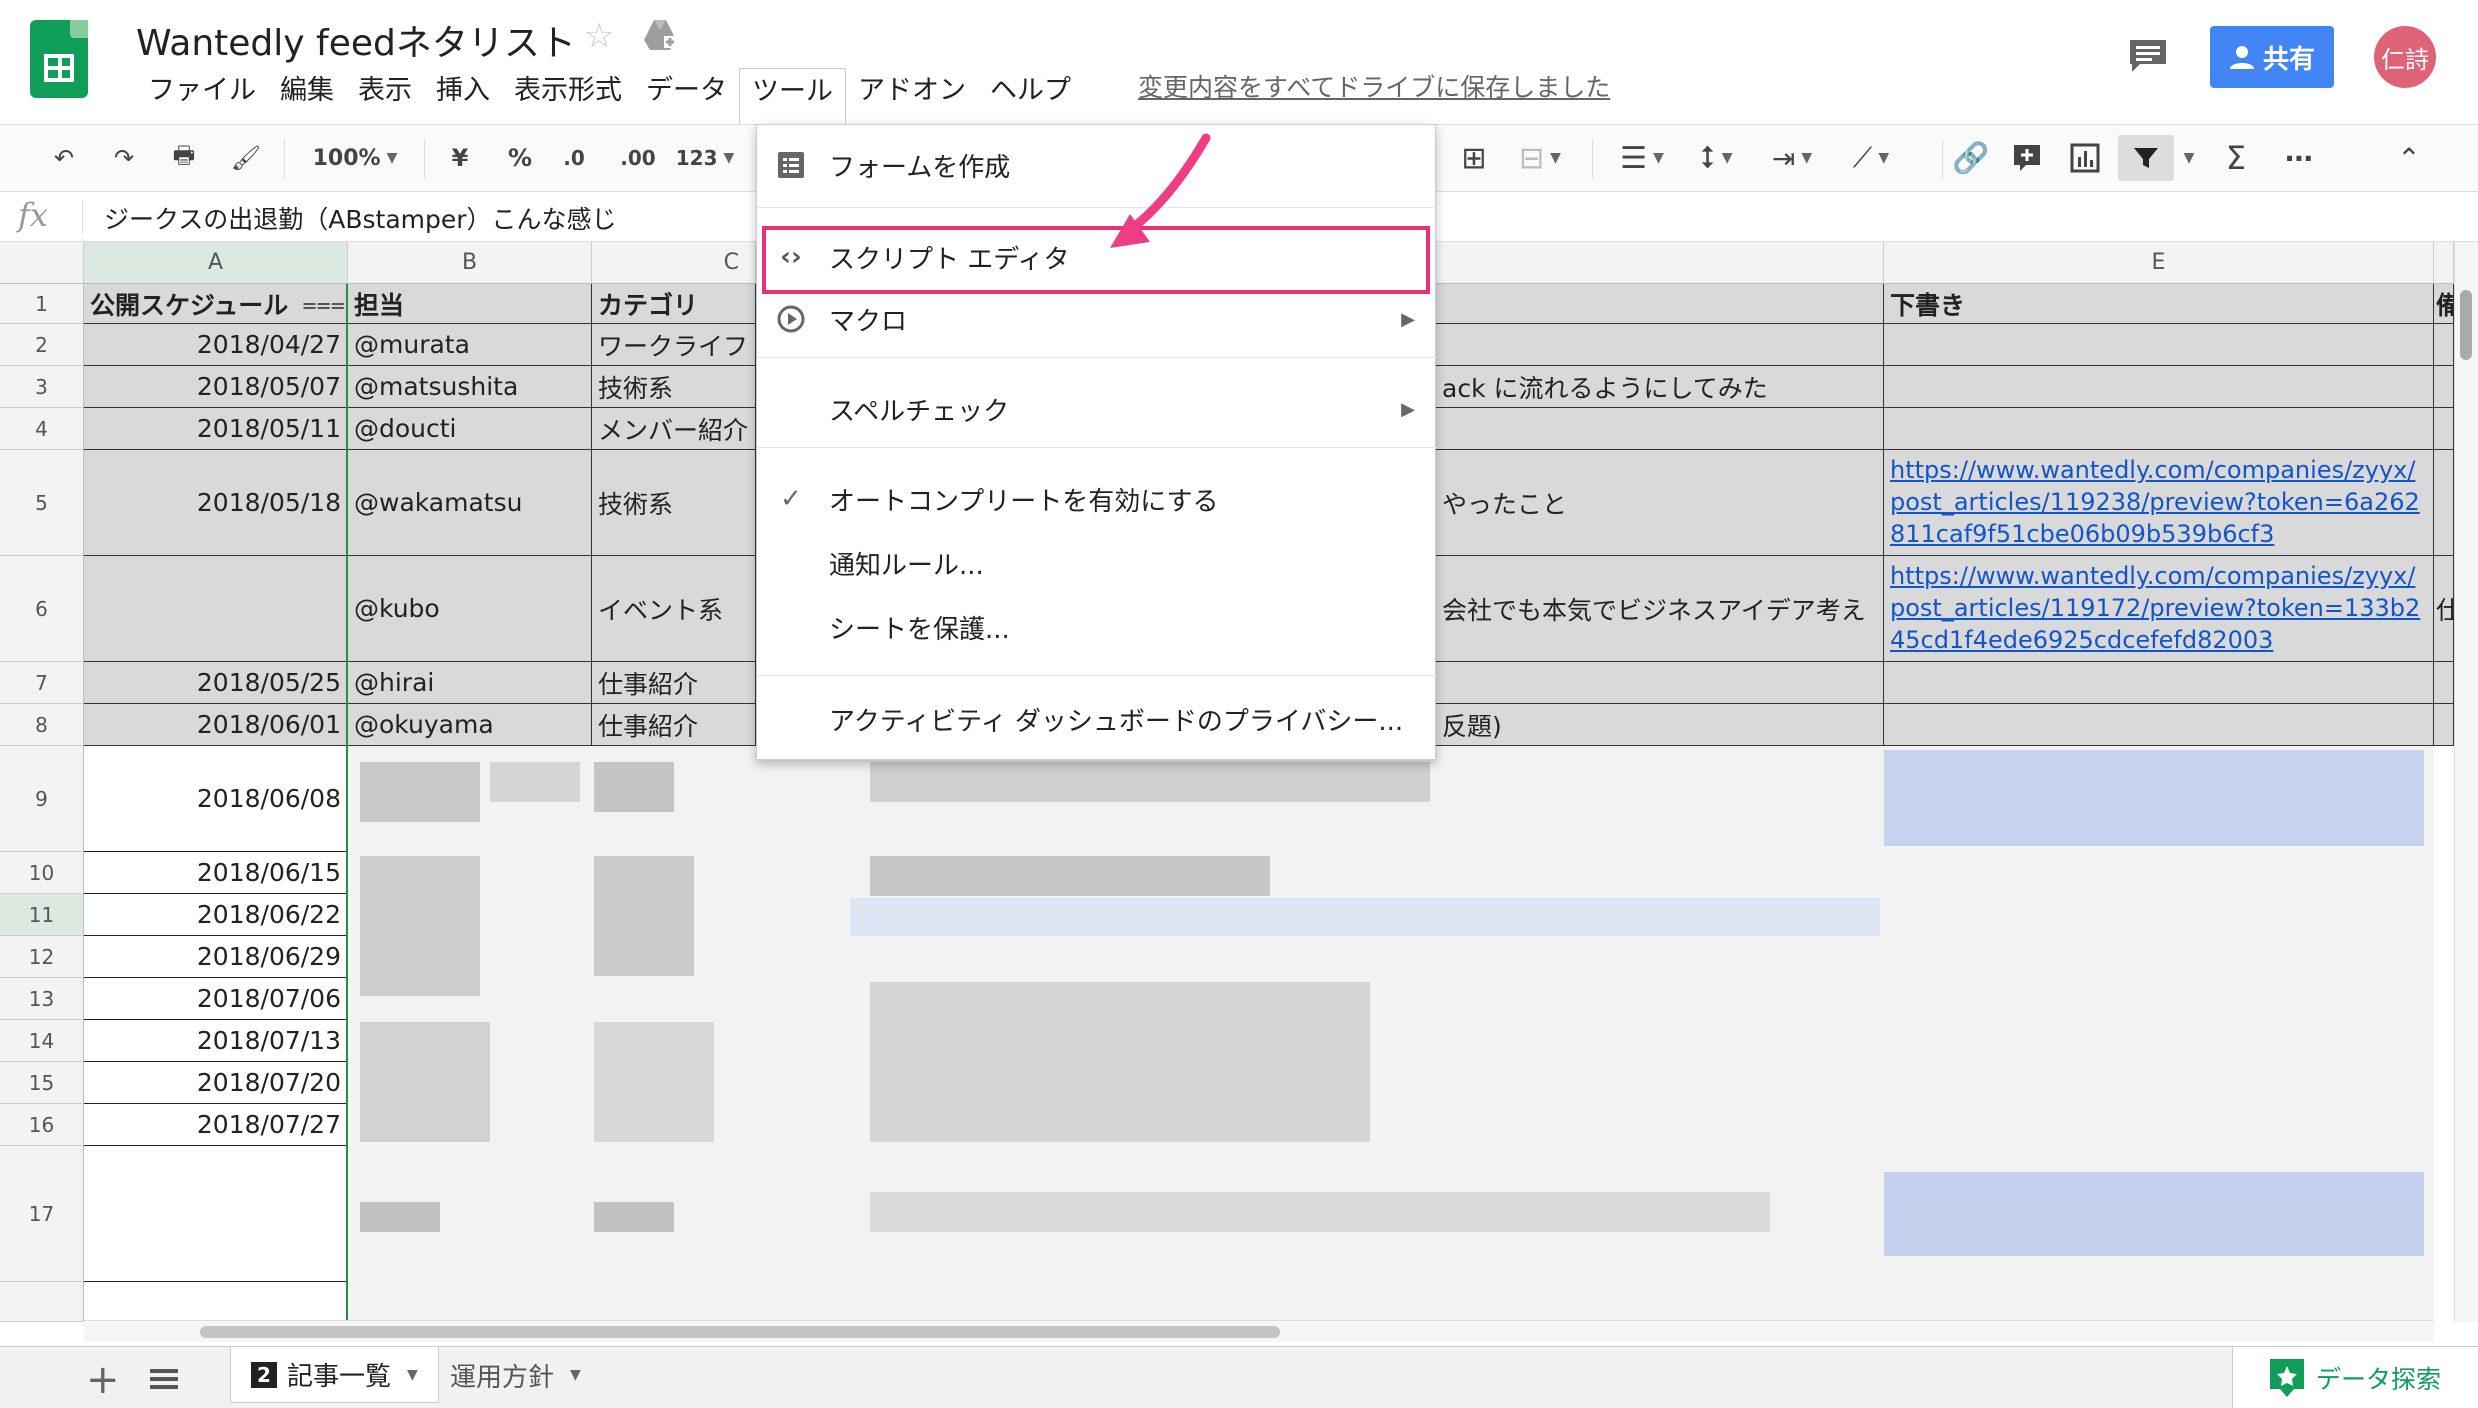 This screenshot has width=2478, height=1408. I want to click on cell-date: 2018/05/25, so click(216, 683).